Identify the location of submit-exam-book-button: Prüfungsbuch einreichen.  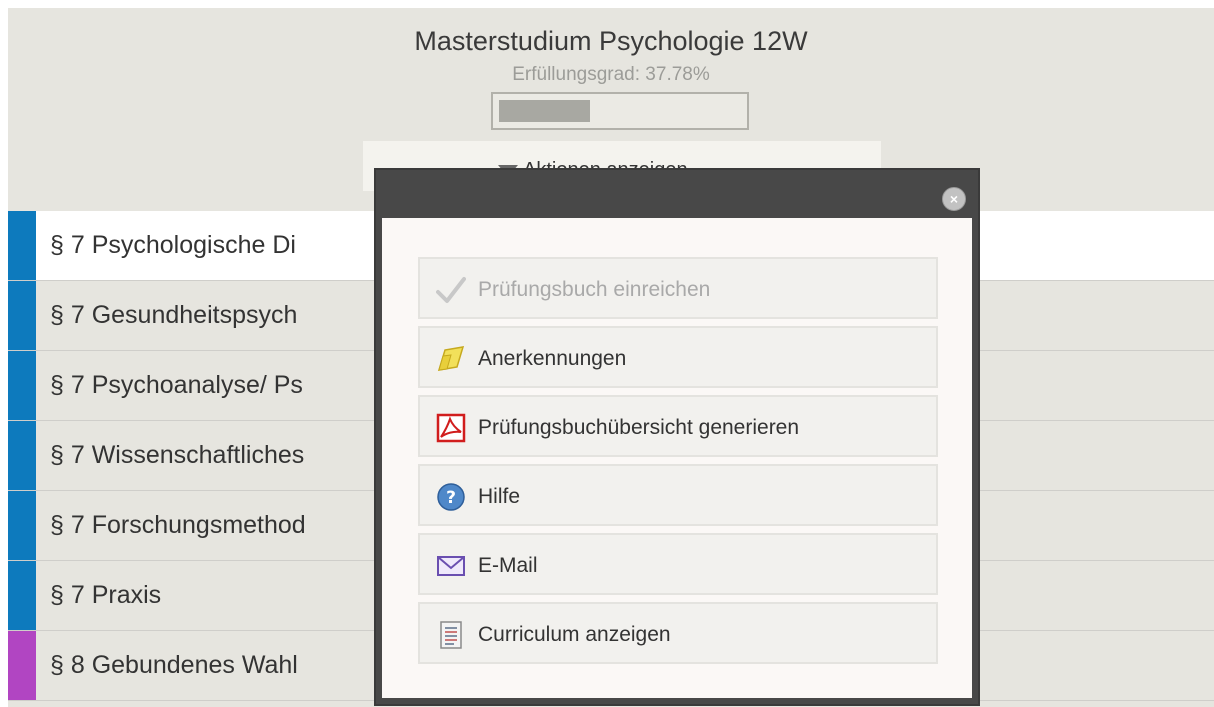
(678, 288).